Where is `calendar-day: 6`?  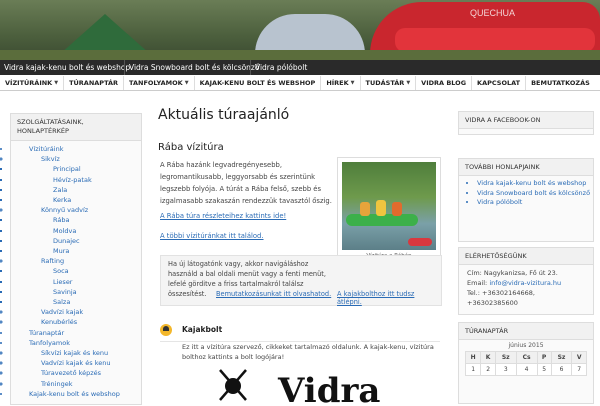 calendar-day: 6 is located at coordinates (561, 369).